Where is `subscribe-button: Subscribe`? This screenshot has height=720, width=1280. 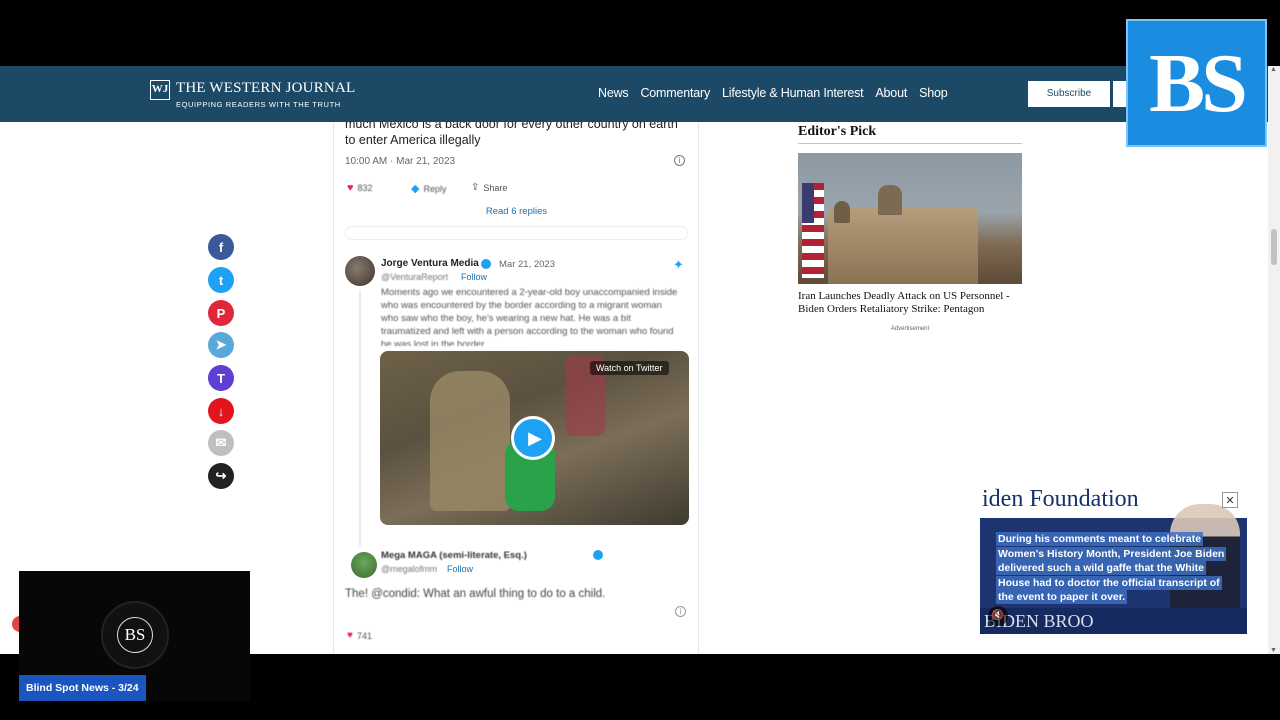 subscribe-button: Subscribe is located at coordinates (1069, 94).